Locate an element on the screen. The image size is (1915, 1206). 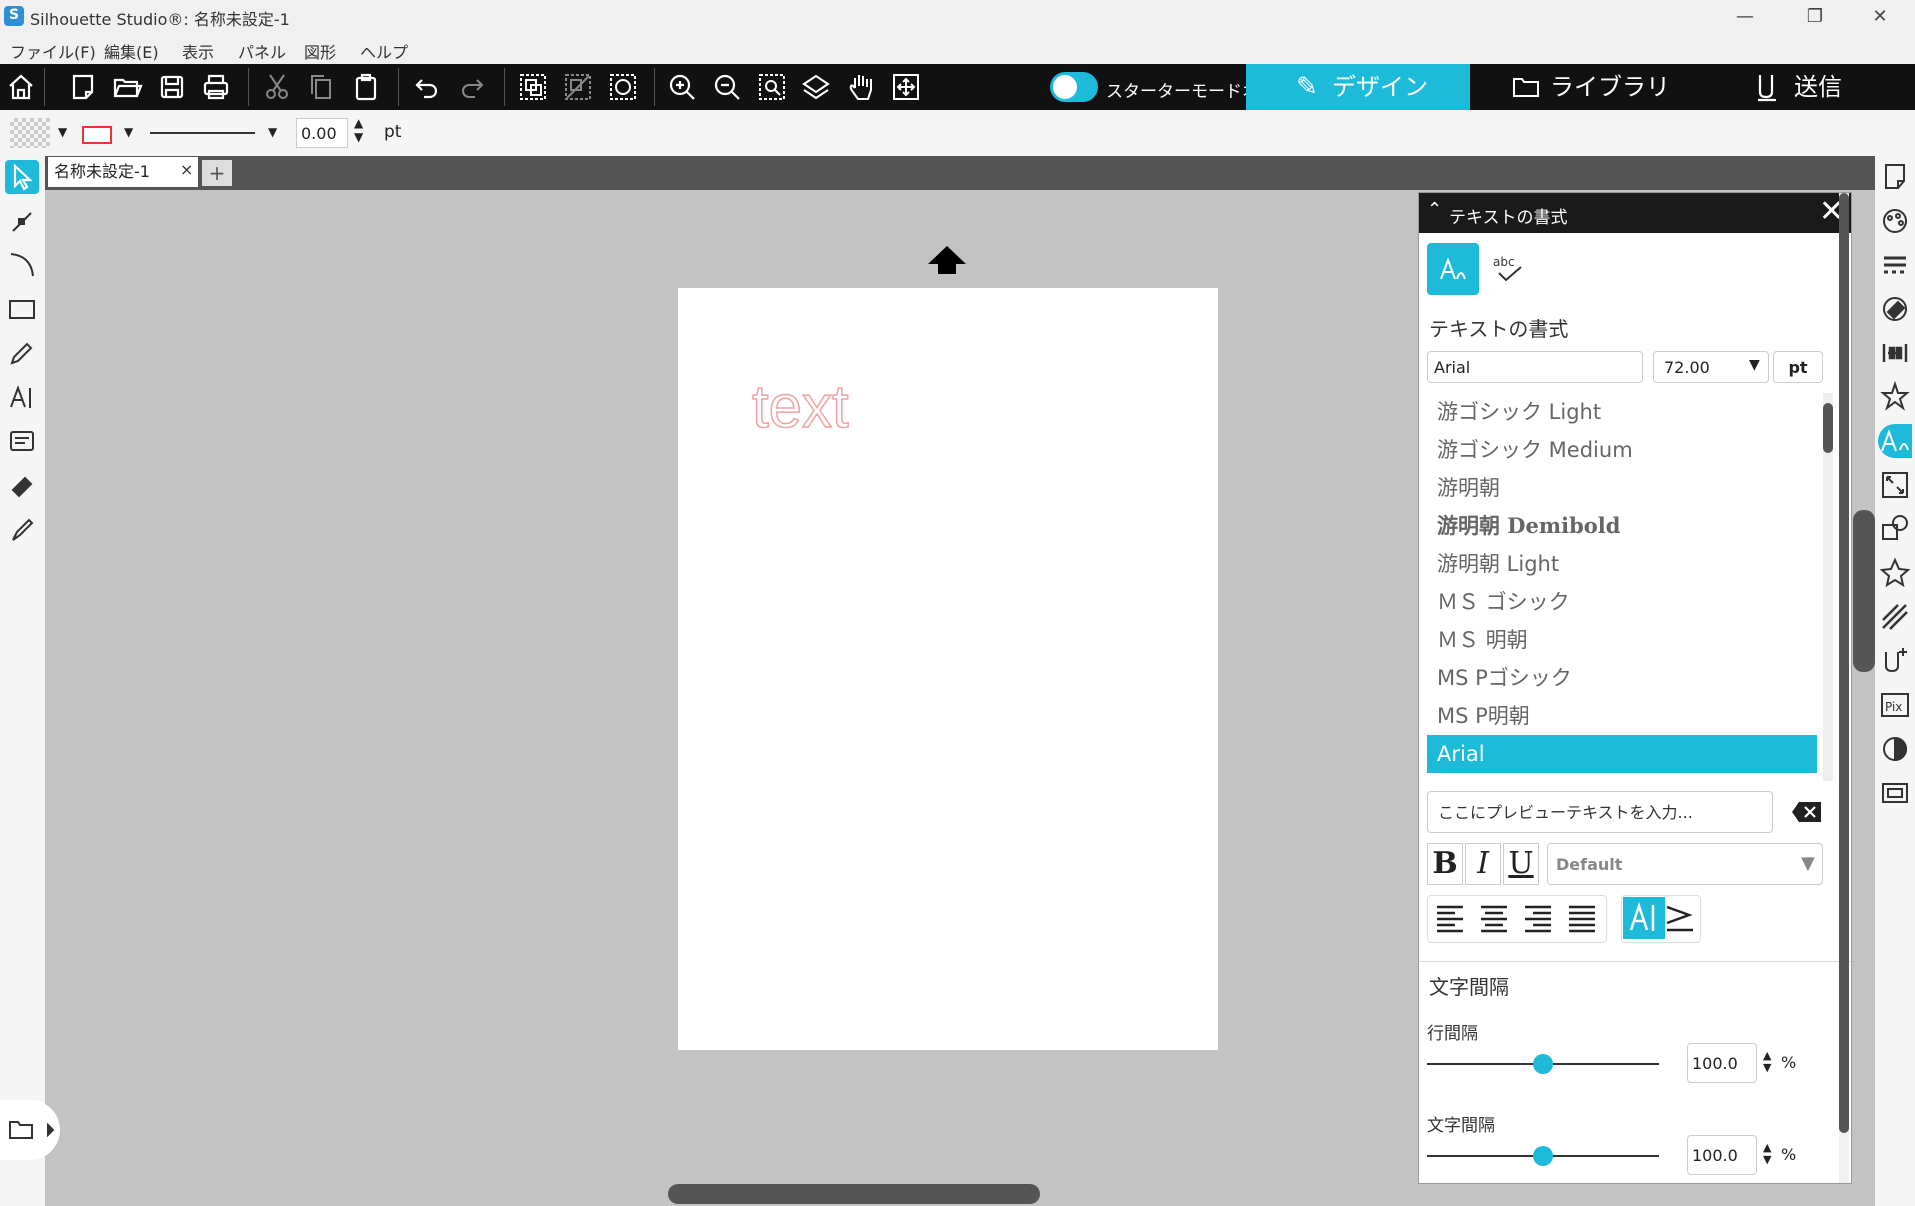
zoom-selection-icon is located at coordinates (772, 87).